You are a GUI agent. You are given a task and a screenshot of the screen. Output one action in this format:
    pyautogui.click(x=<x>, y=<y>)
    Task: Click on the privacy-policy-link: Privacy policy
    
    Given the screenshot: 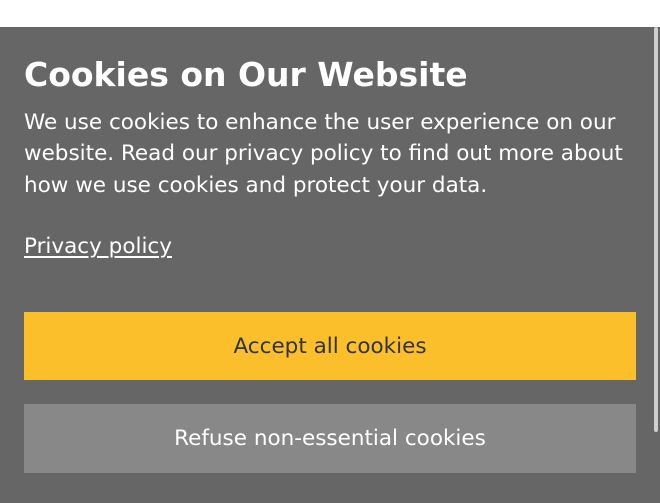 What is the action you would take?
    pyautogui.click(x=98, y=246)
    